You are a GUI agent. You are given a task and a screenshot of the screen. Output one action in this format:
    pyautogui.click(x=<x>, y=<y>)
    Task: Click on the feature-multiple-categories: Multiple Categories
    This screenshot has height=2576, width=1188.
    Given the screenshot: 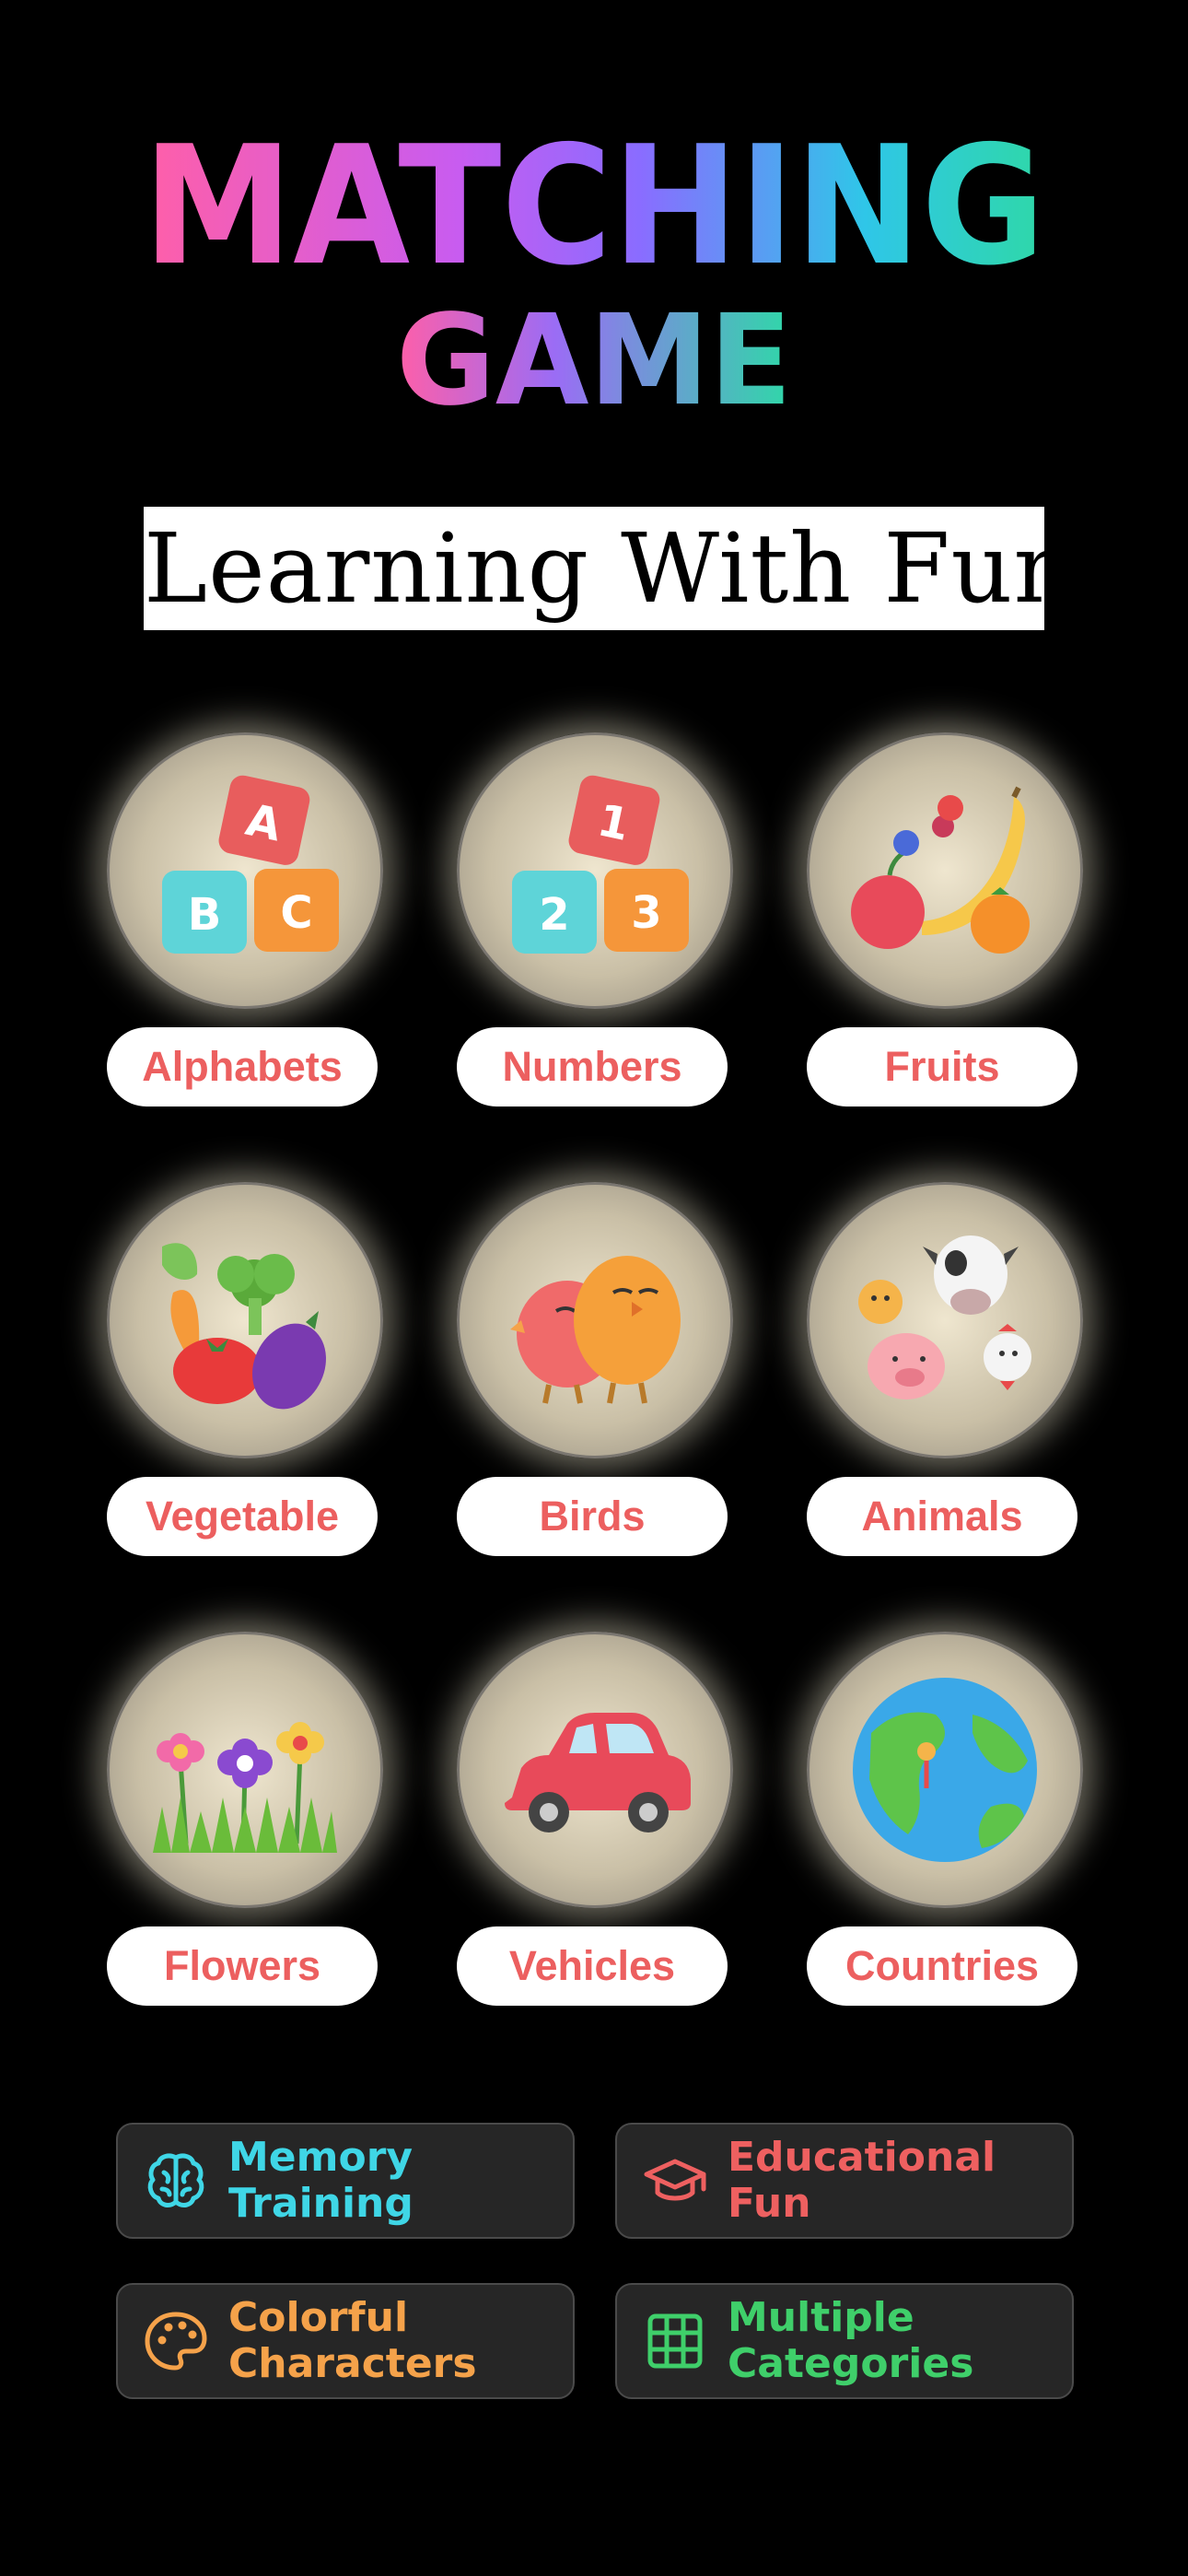 What is the action you would take?
    pyautogui.click(x=844, y=2341)
    